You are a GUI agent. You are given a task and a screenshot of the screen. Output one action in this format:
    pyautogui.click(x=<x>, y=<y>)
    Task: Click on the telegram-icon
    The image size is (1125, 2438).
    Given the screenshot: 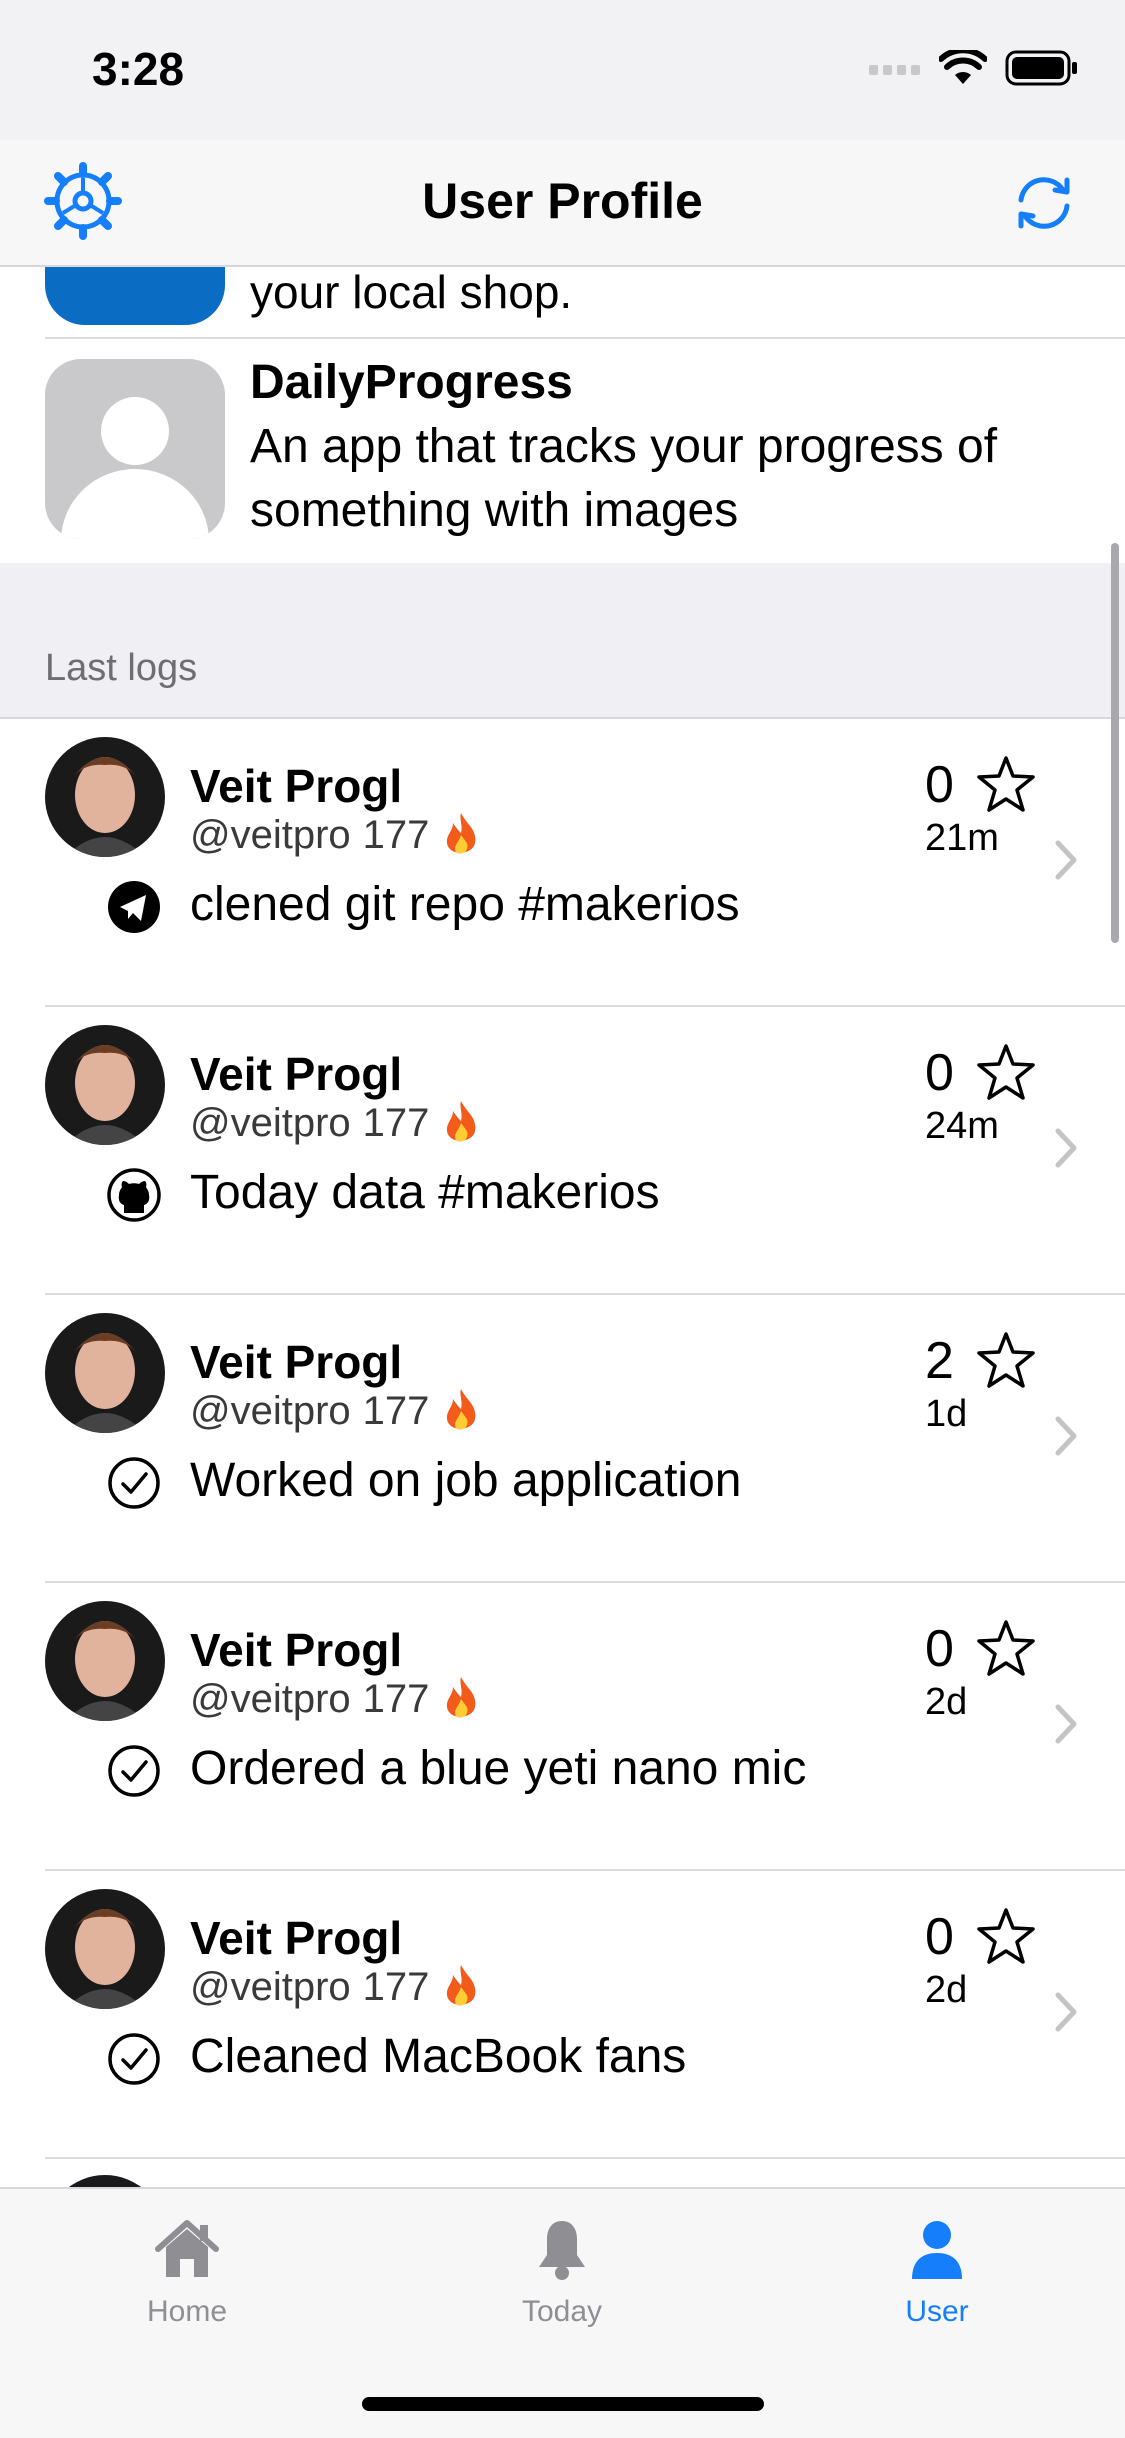 What is the action you would take?
    pyautogui.click(x=134, y=907)
    